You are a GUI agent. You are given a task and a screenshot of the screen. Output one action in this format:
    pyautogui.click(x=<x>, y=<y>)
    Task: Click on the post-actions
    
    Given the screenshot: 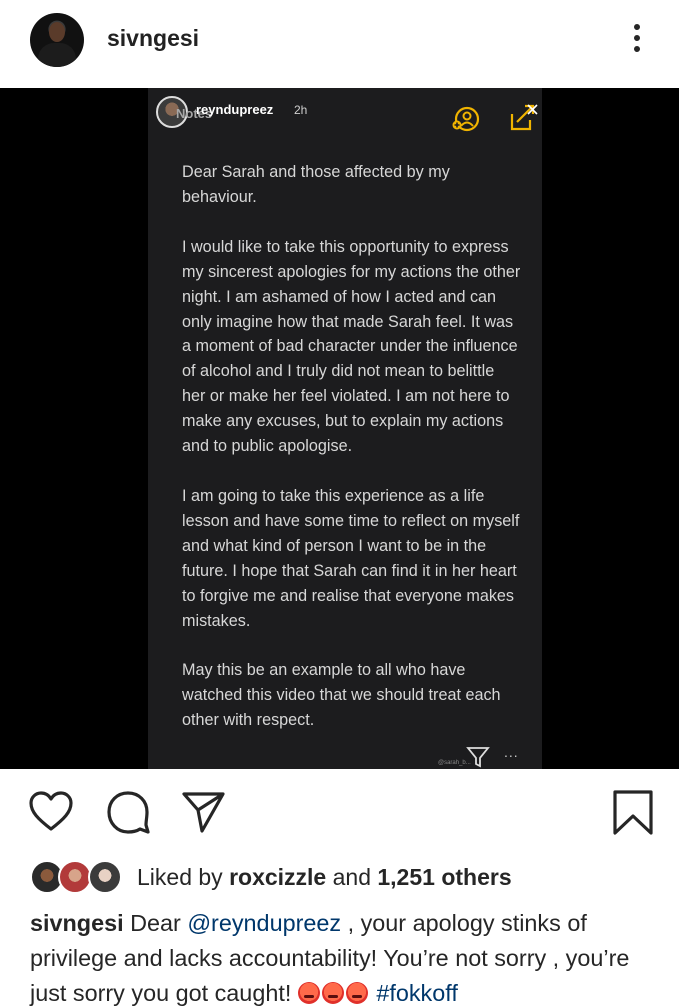 What is the action you would take?
    pyautogui.click(x=339, y=809)
    